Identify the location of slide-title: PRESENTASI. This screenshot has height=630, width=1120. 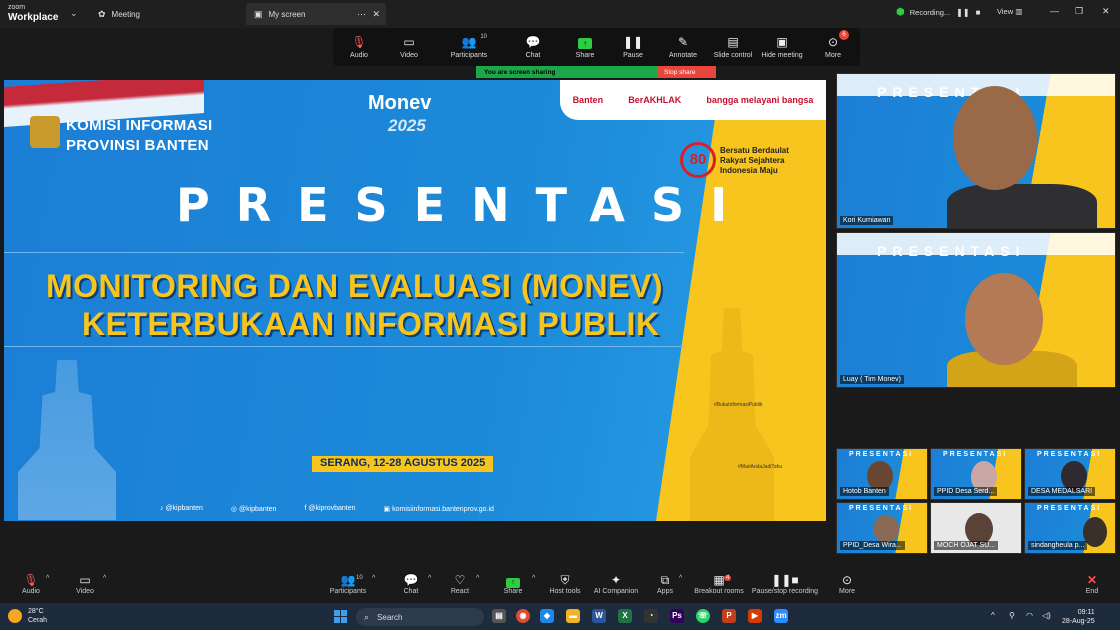
(465, 205).